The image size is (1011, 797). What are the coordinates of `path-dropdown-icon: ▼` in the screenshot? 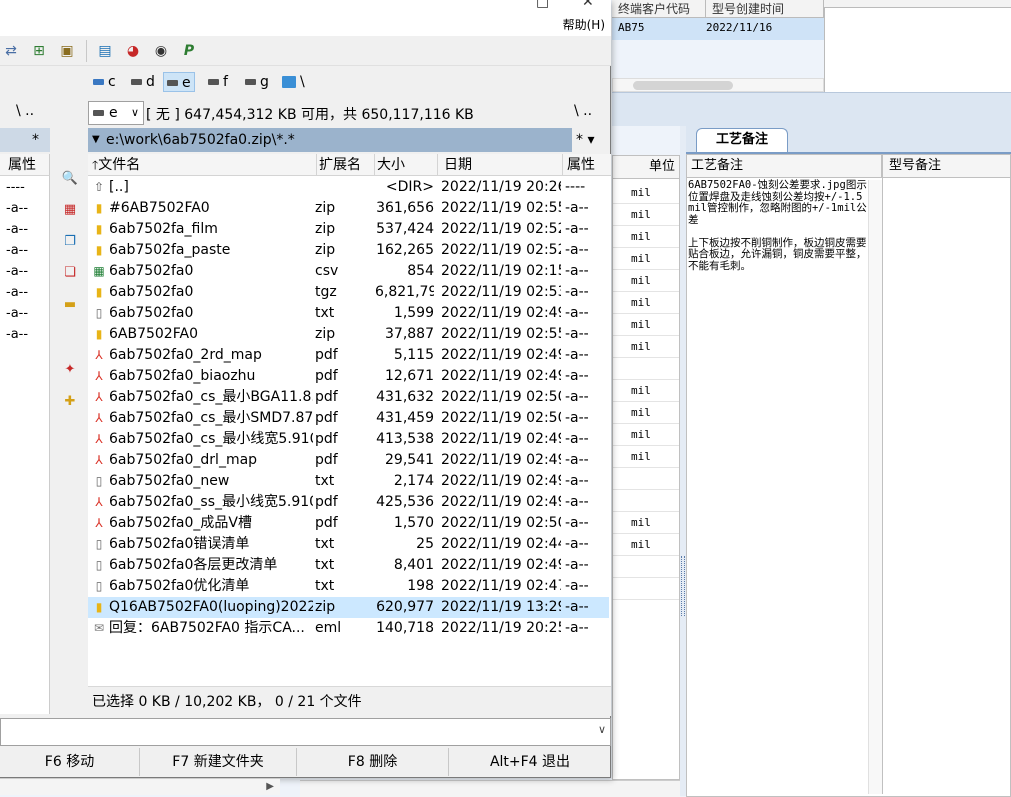 It's located at (96, 140).